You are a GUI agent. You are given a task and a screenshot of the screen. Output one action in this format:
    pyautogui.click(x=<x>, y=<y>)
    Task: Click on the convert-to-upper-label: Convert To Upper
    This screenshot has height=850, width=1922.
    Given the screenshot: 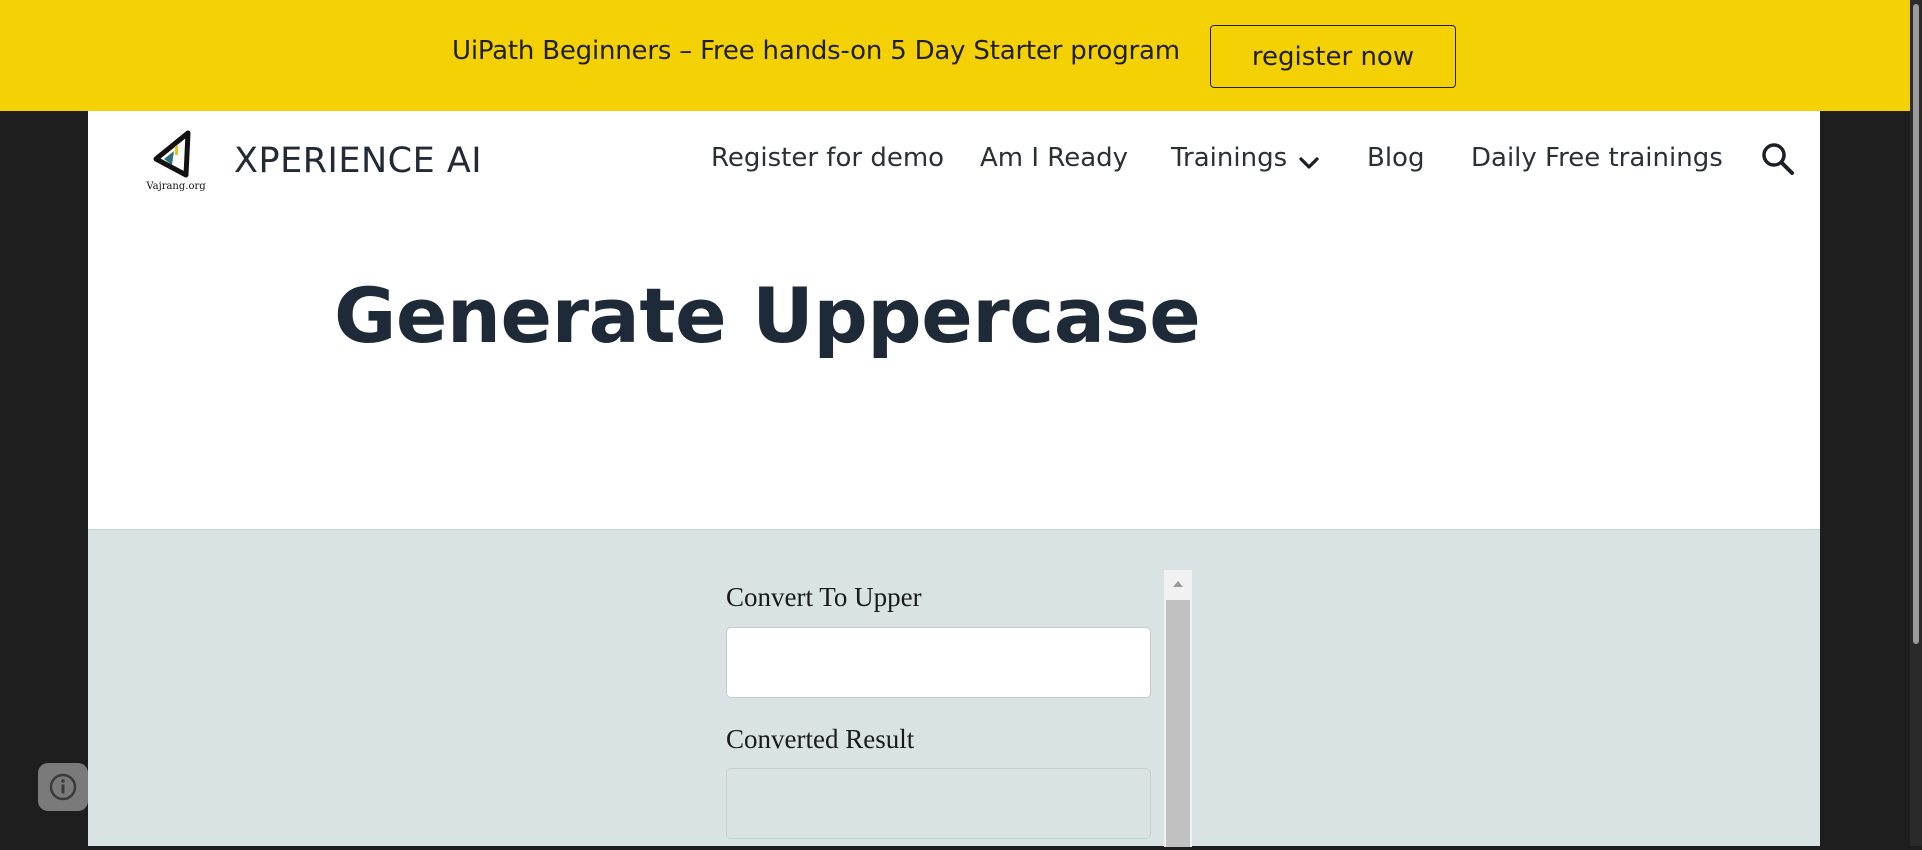 What is the action you would take?
    pyautogui.click(x=824, y=597)
    